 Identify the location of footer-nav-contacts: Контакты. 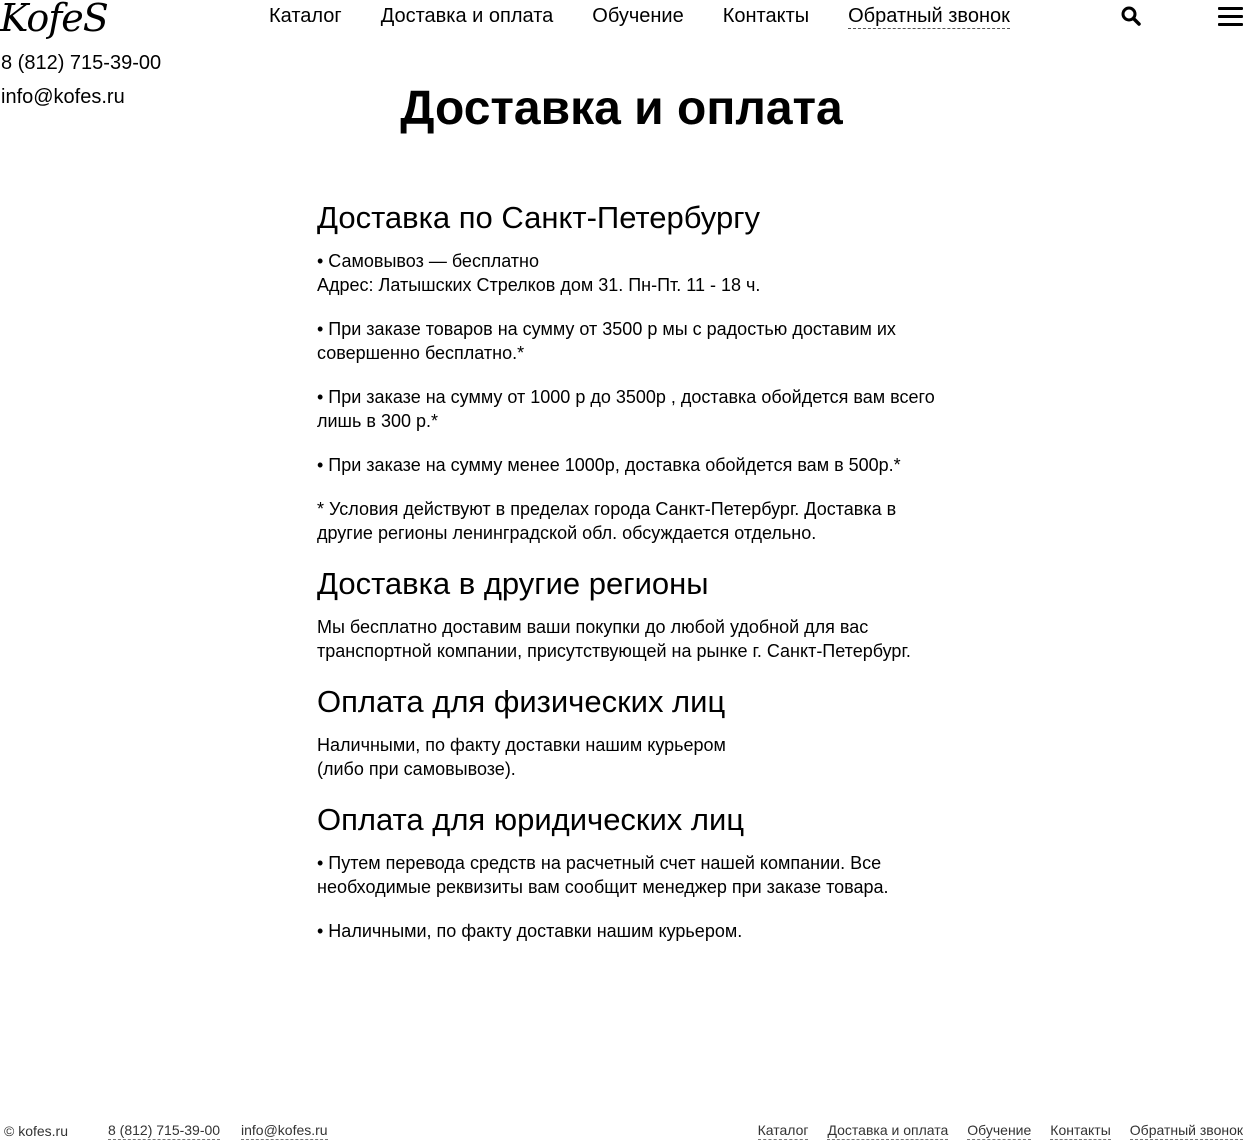
(1080, 1130).